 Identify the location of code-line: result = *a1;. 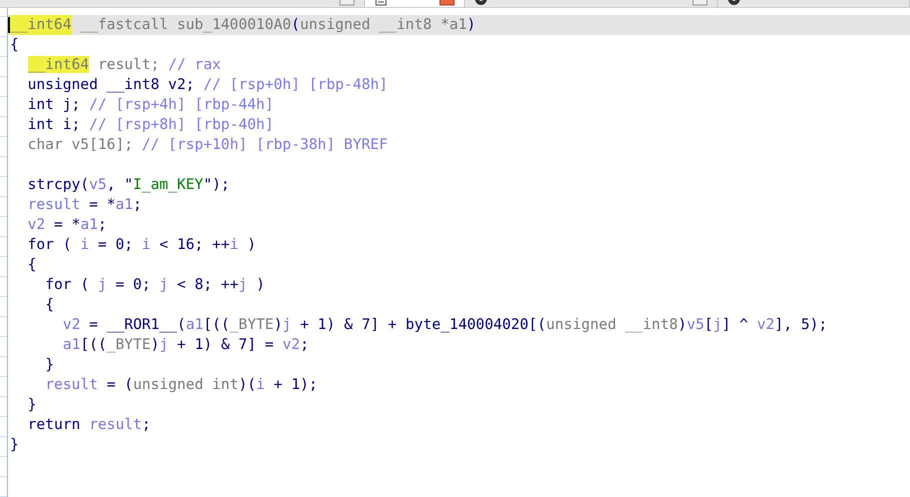
(84, 205).